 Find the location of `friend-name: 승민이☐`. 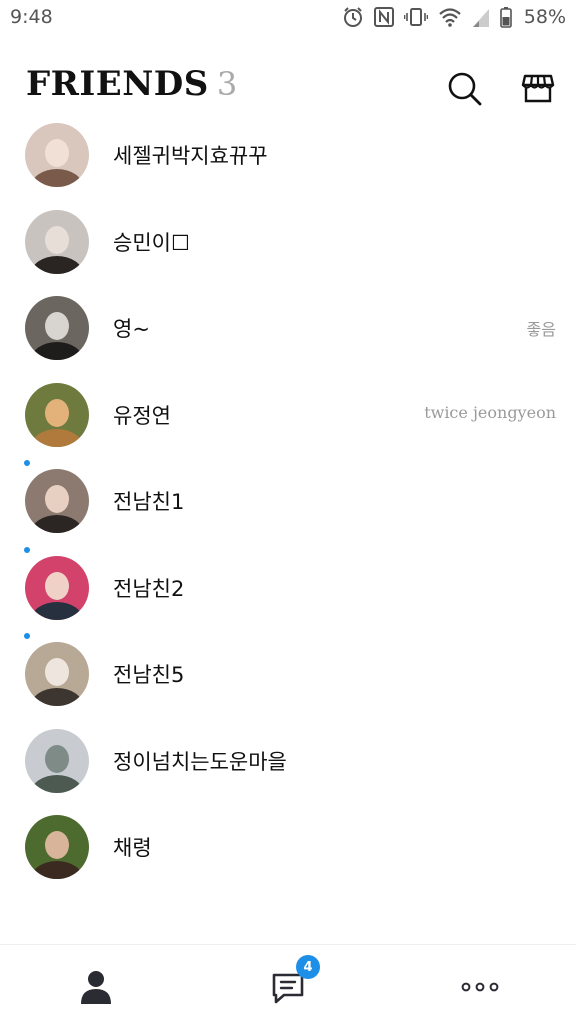

friend-name: 승민이☐ is located at coordinates (151, 242).